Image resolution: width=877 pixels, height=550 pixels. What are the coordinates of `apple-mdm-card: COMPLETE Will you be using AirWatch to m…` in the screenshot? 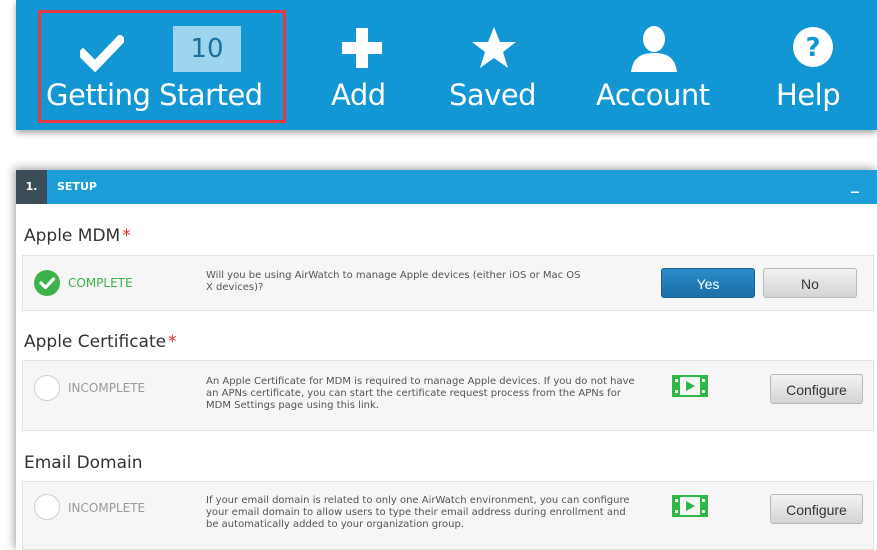 It's located at (448, 283).